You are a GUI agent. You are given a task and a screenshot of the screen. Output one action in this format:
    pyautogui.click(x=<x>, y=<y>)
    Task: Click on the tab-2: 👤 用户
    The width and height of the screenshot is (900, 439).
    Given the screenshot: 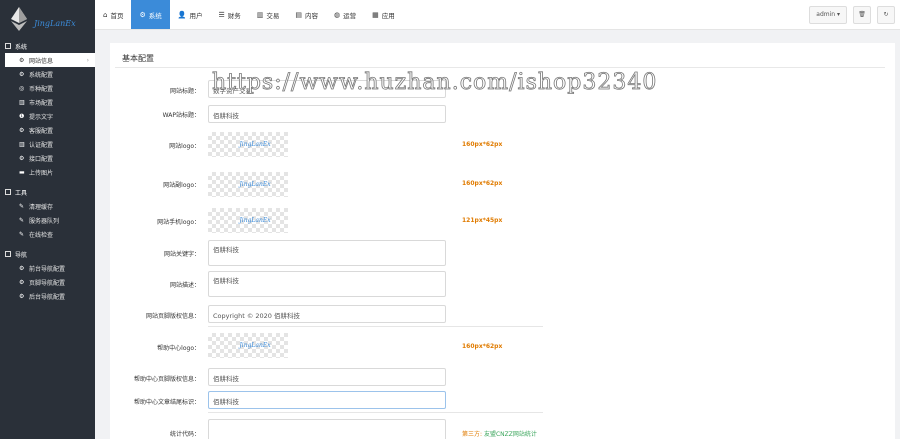 What is the action you would take?
    pyautogui.click(x=190, y=14)
    